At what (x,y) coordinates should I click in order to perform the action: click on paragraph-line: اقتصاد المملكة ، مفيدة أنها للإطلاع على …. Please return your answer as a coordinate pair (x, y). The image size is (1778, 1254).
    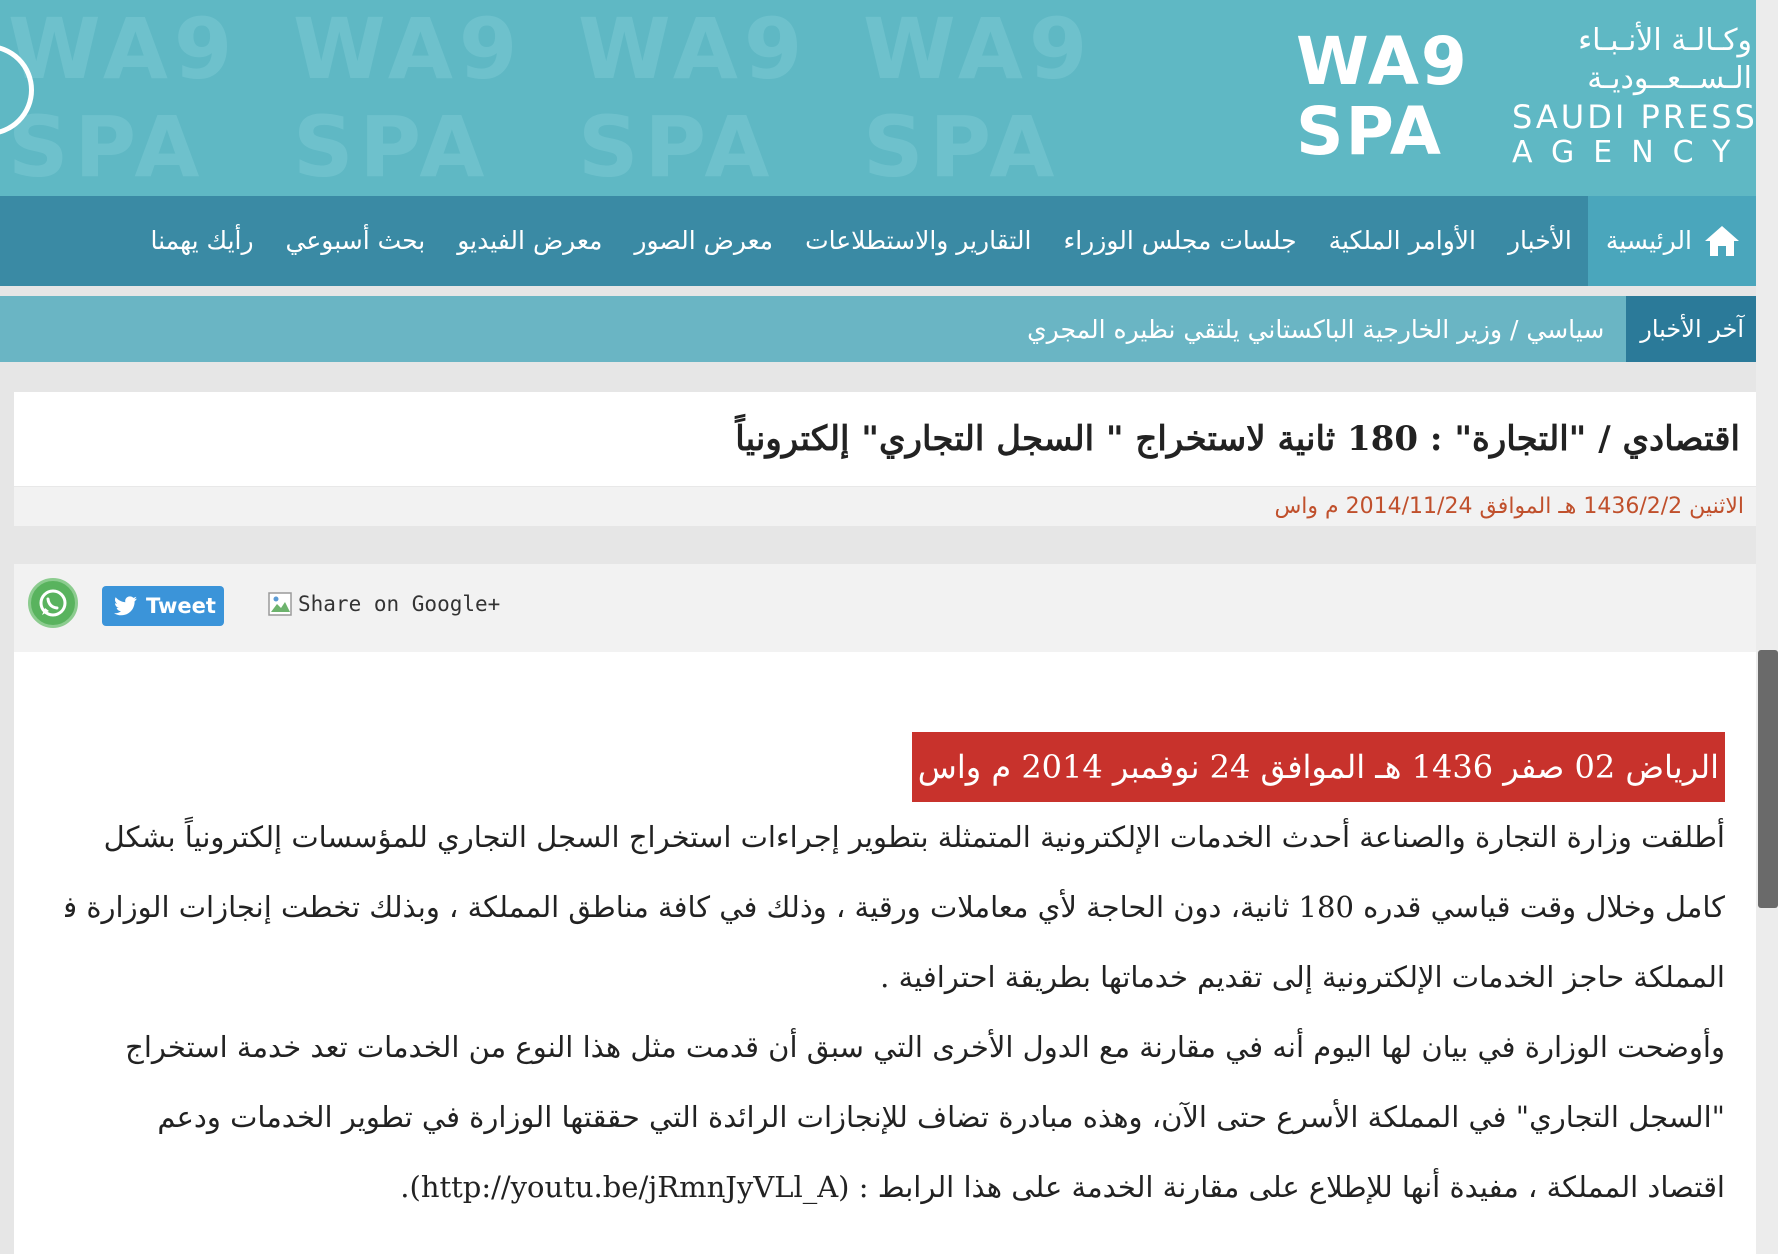
    Looking at the image, I should click on (1062, 1187).